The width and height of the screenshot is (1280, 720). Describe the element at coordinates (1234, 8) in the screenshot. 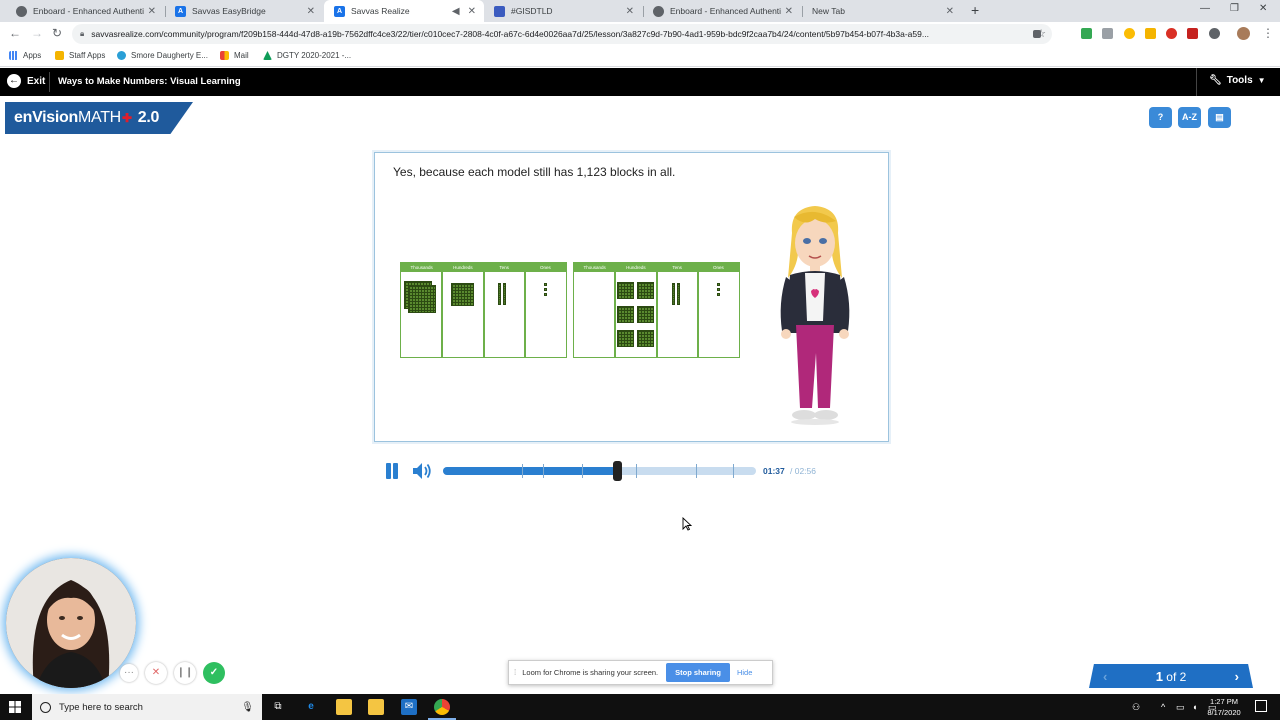

I see `restore-icon: ❐` at that location.